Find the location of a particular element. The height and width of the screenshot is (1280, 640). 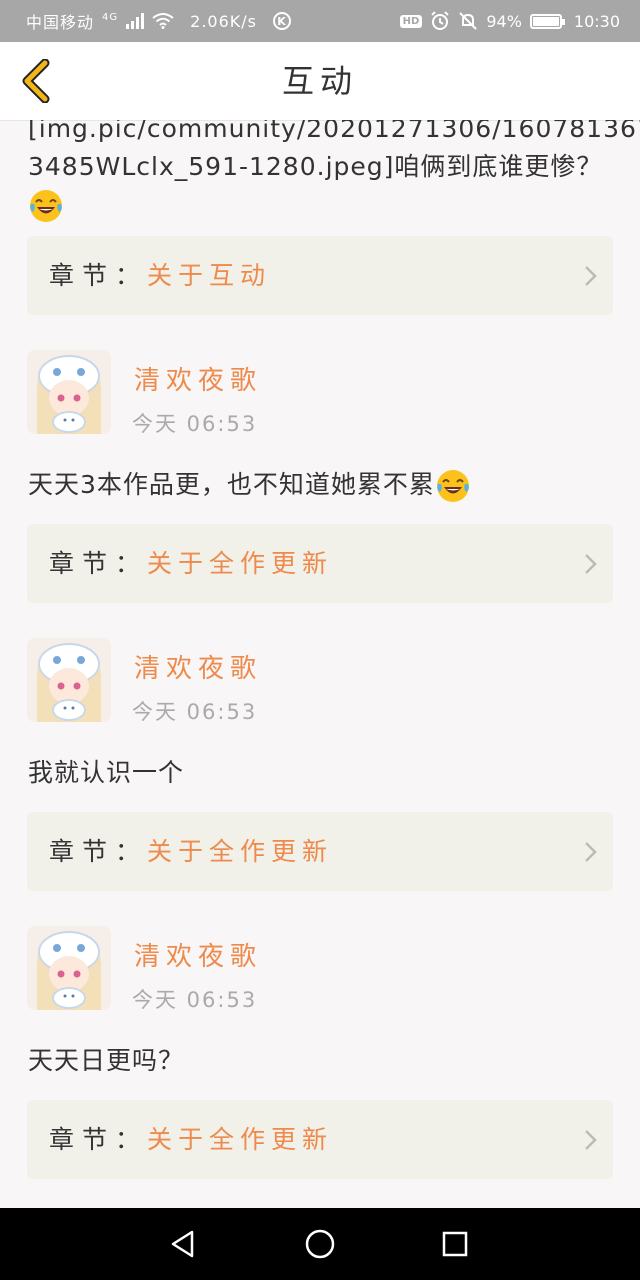

post-text-content: 天天3本作品更，也不知道她累不累 is located at coordinates (231, 484).